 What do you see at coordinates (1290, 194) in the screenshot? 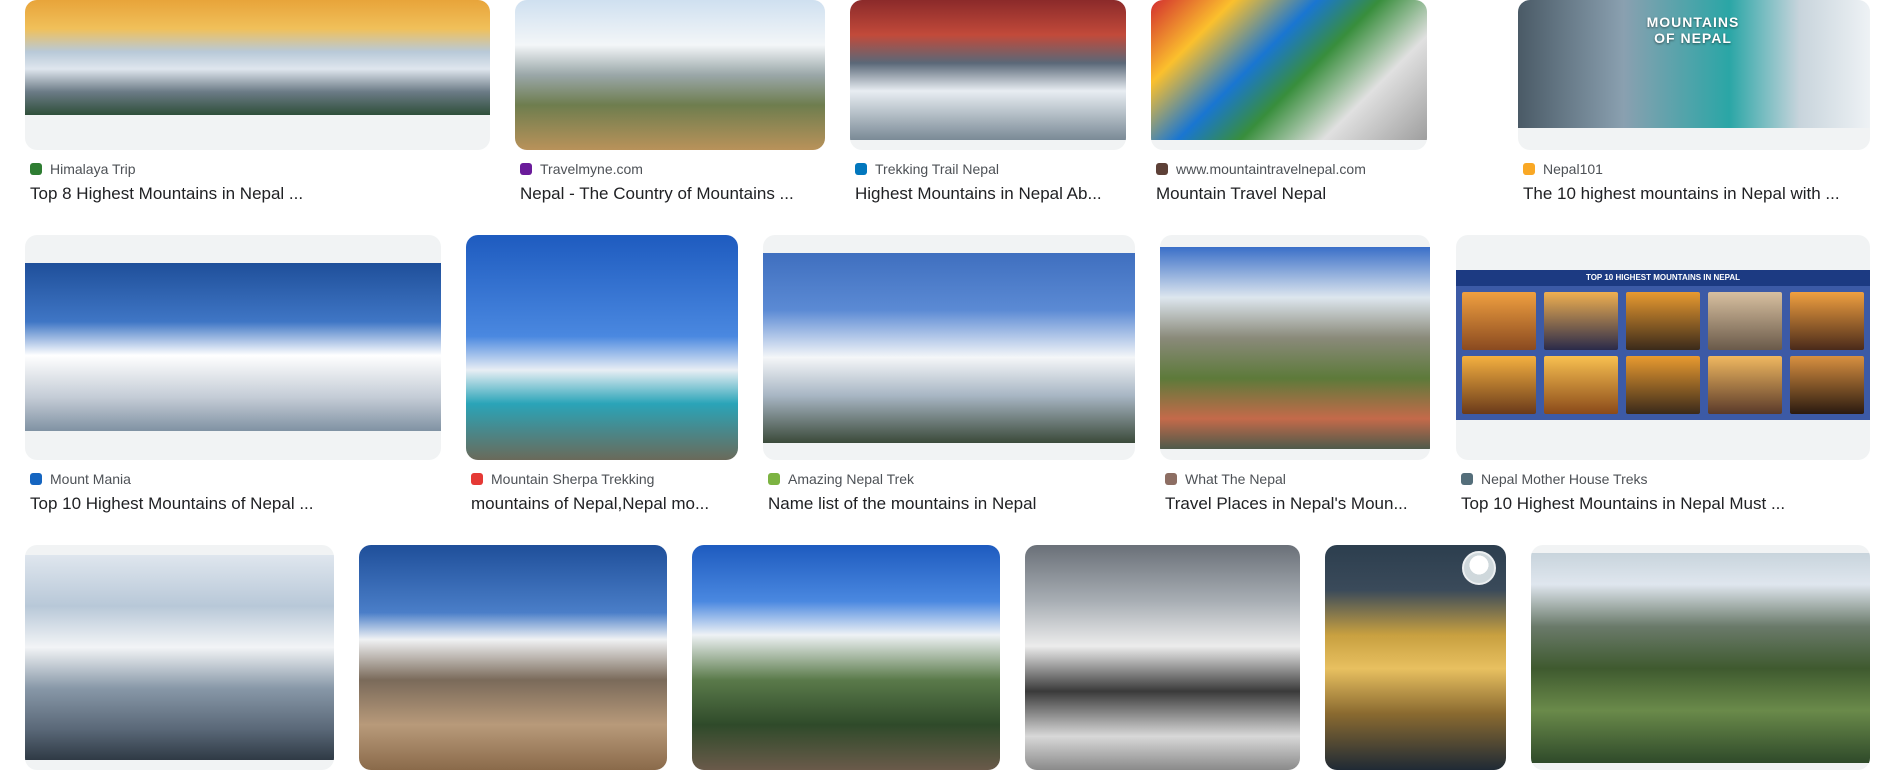
I see `result-title: Mountain Travel Nepal` at bounding box center [1290, 194].